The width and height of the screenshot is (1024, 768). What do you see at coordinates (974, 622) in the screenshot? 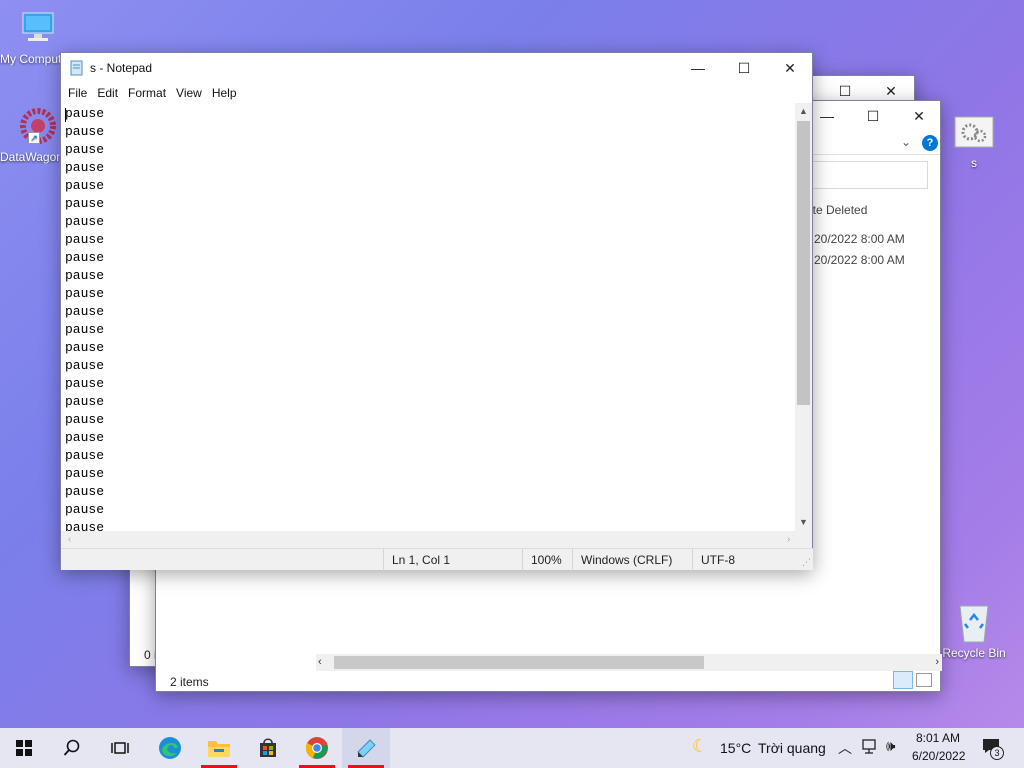
I see `recycle-bin-icon` at bounding box center [974, 622].